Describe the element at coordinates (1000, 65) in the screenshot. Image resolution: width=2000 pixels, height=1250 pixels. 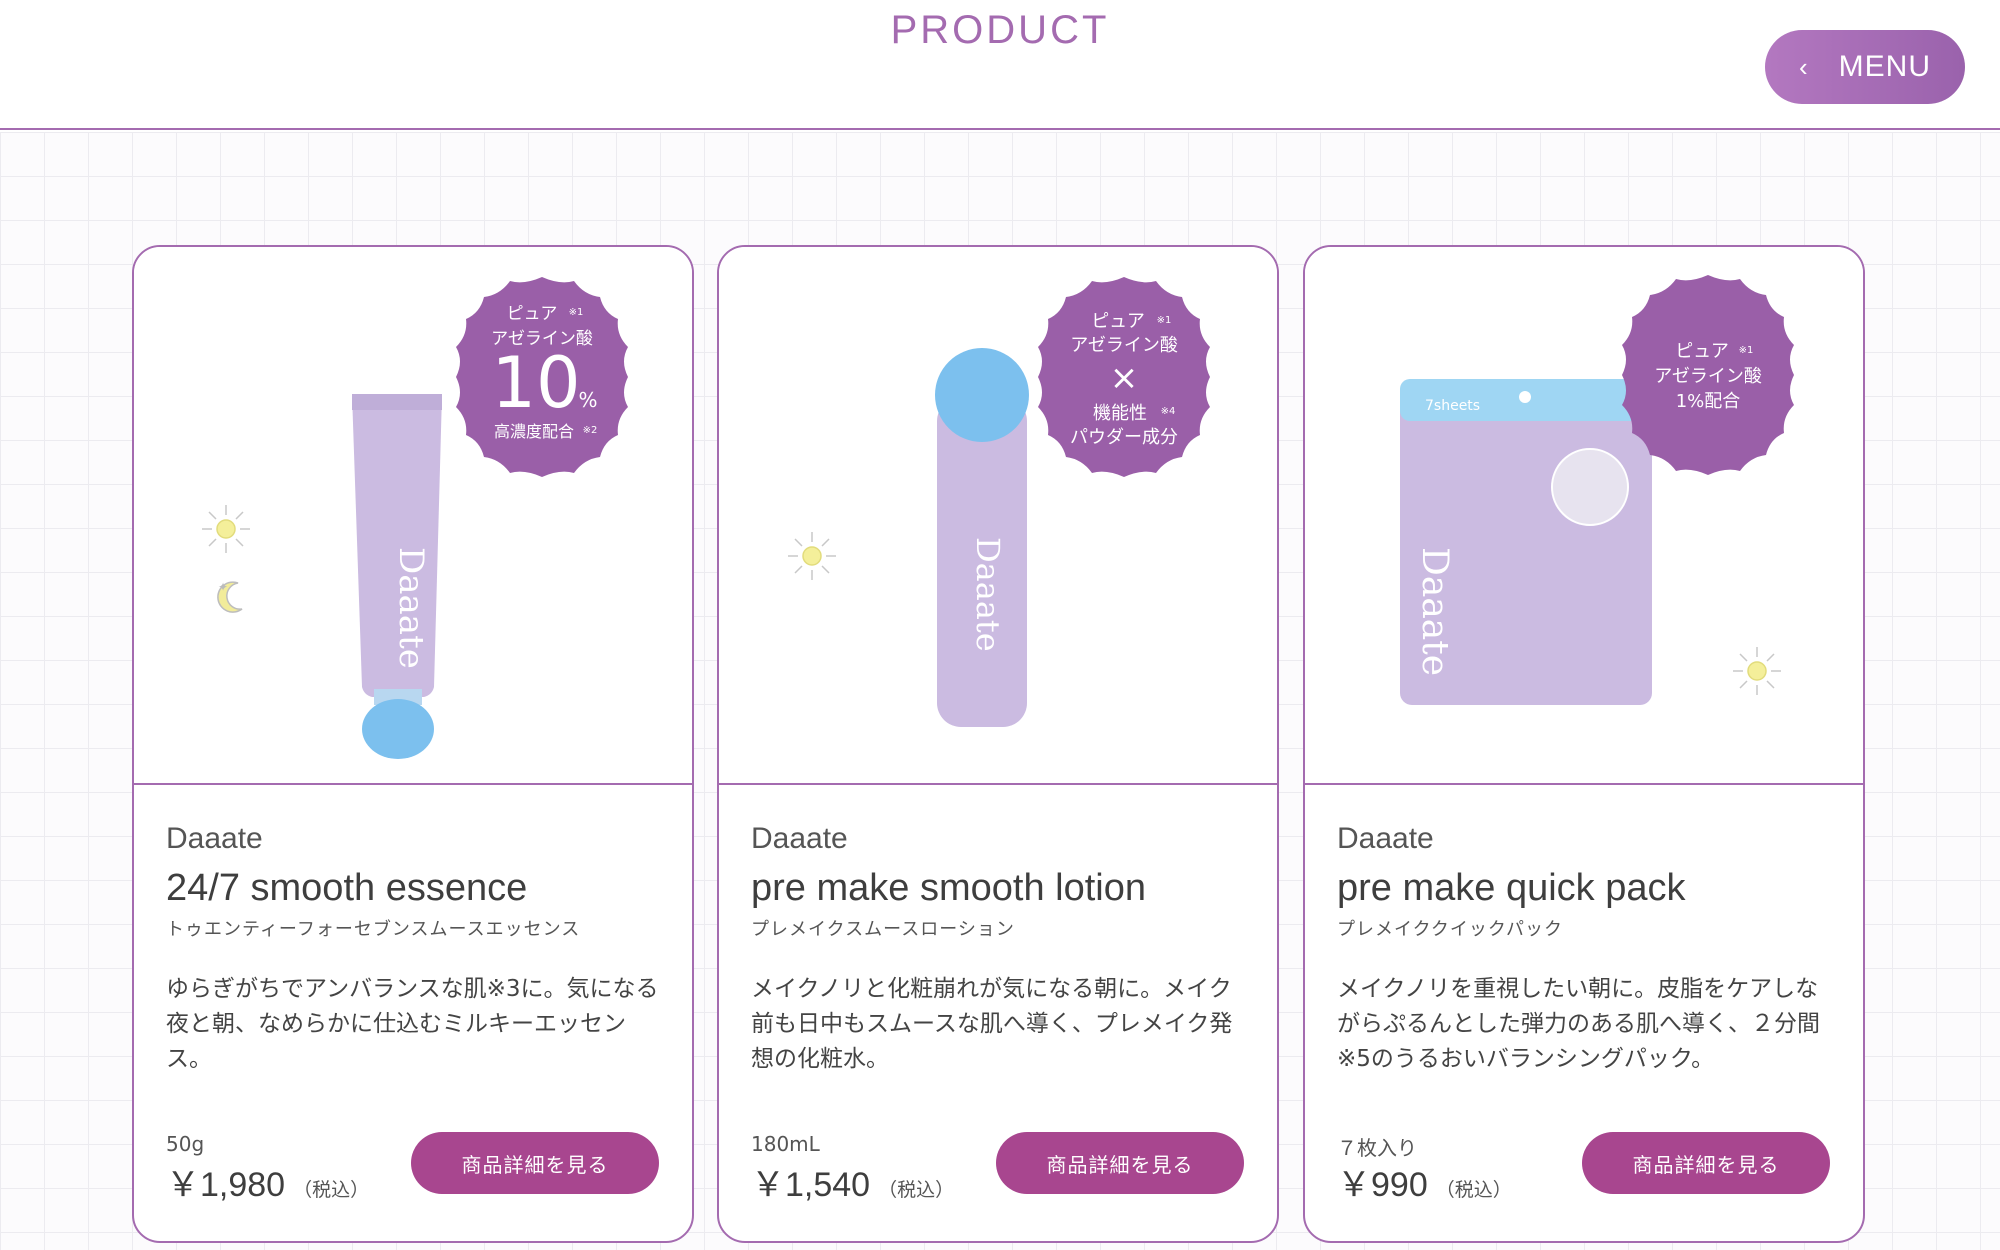
I see `header: PRODUCT ‹ MENU` at that location.